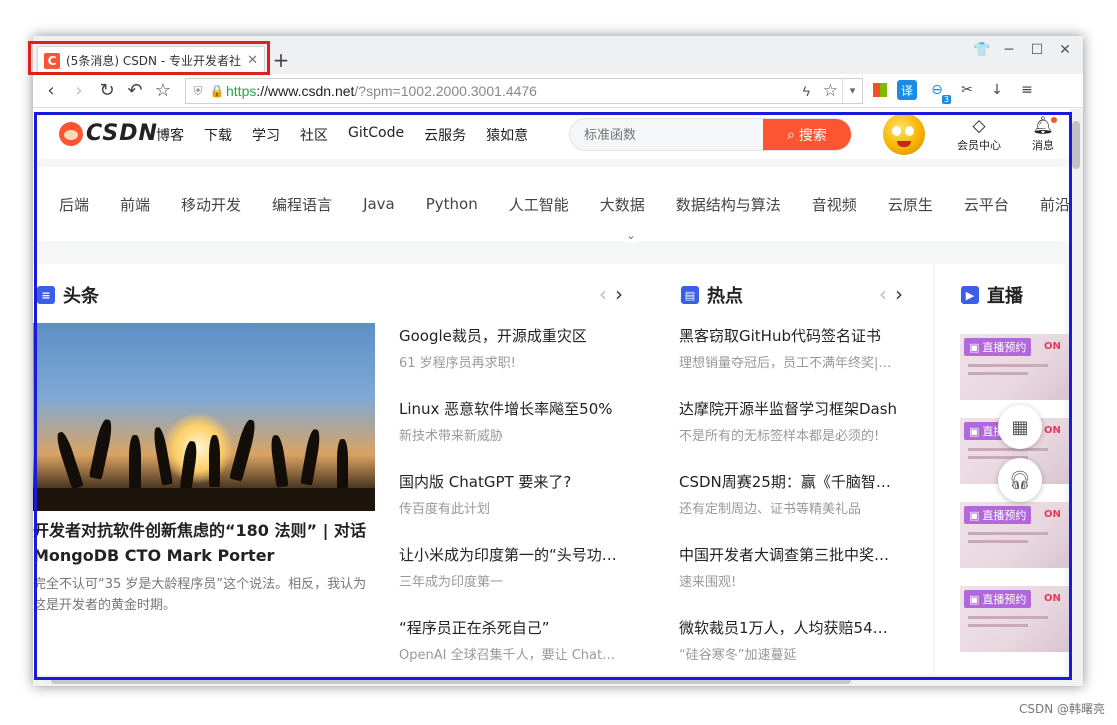  I want to click on minimize-icon: ─, so click(1009, 50).